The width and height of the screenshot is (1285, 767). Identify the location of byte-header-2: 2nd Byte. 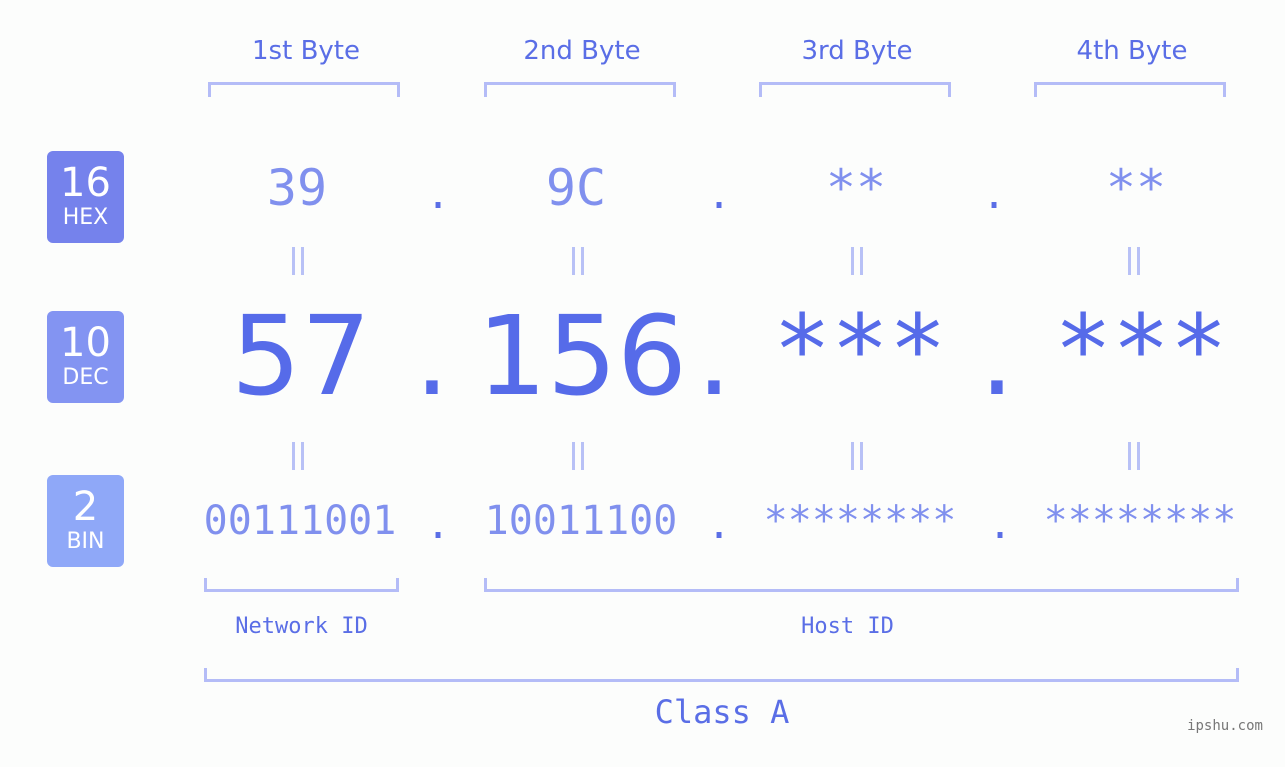
(582, 51).